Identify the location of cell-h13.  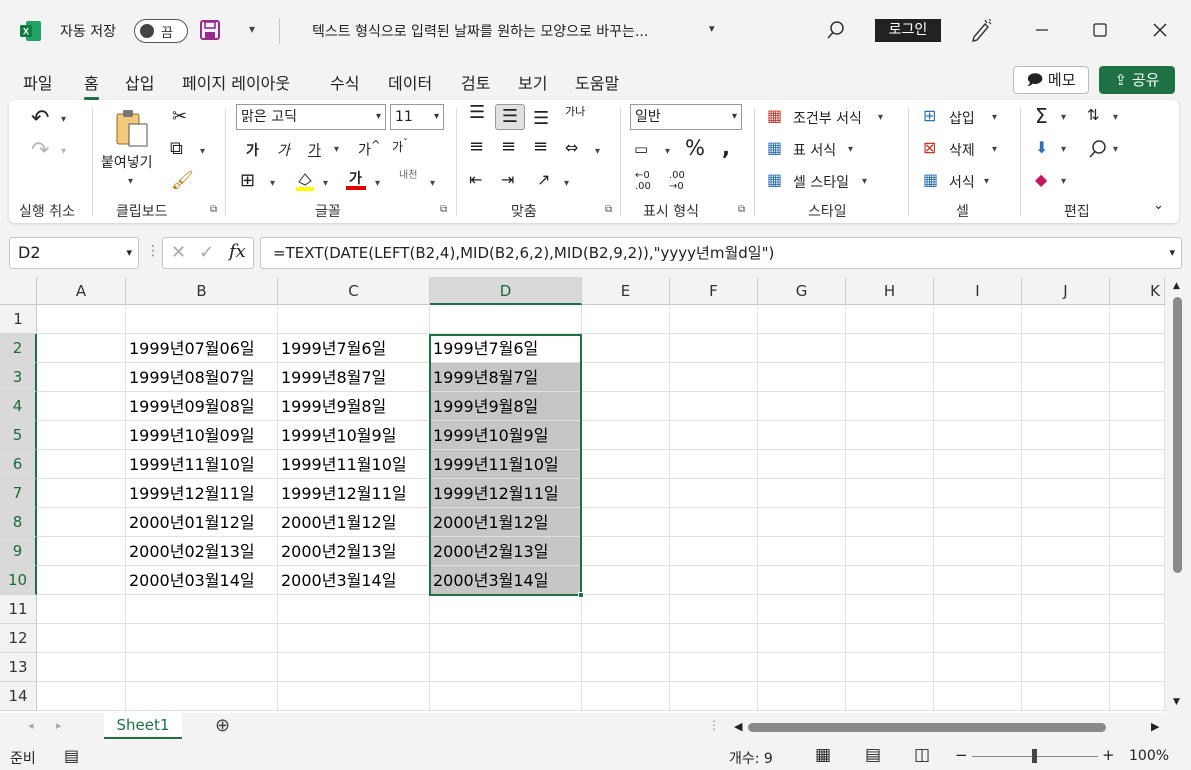
(890, 667).